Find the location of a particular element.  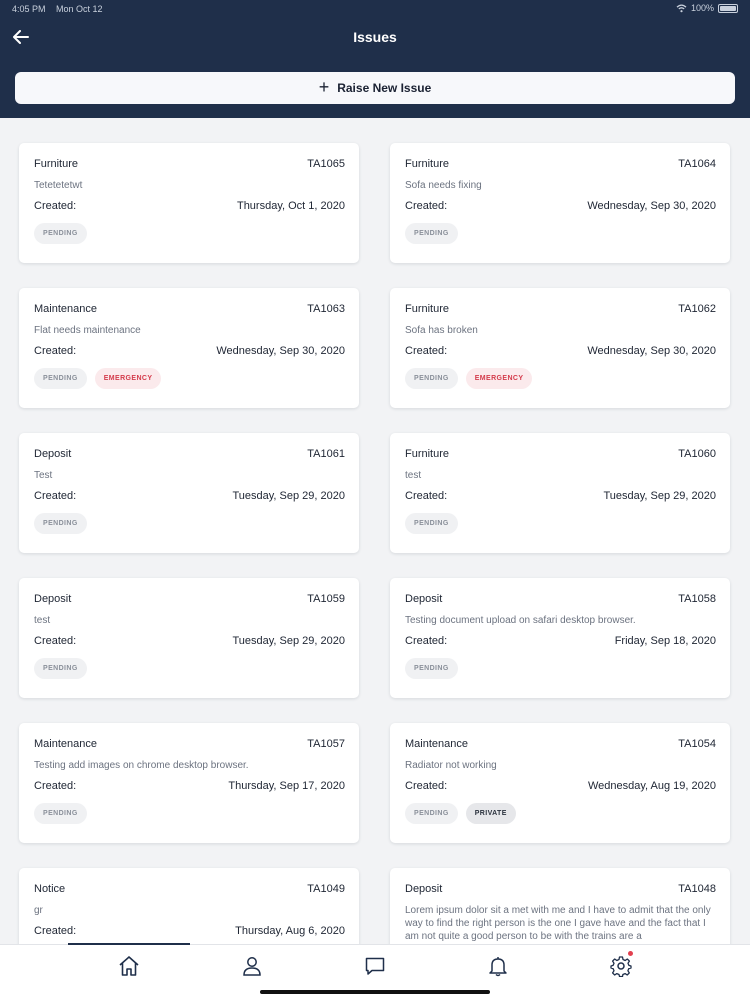

issue-description: gr is located at coordinates (38, 910).